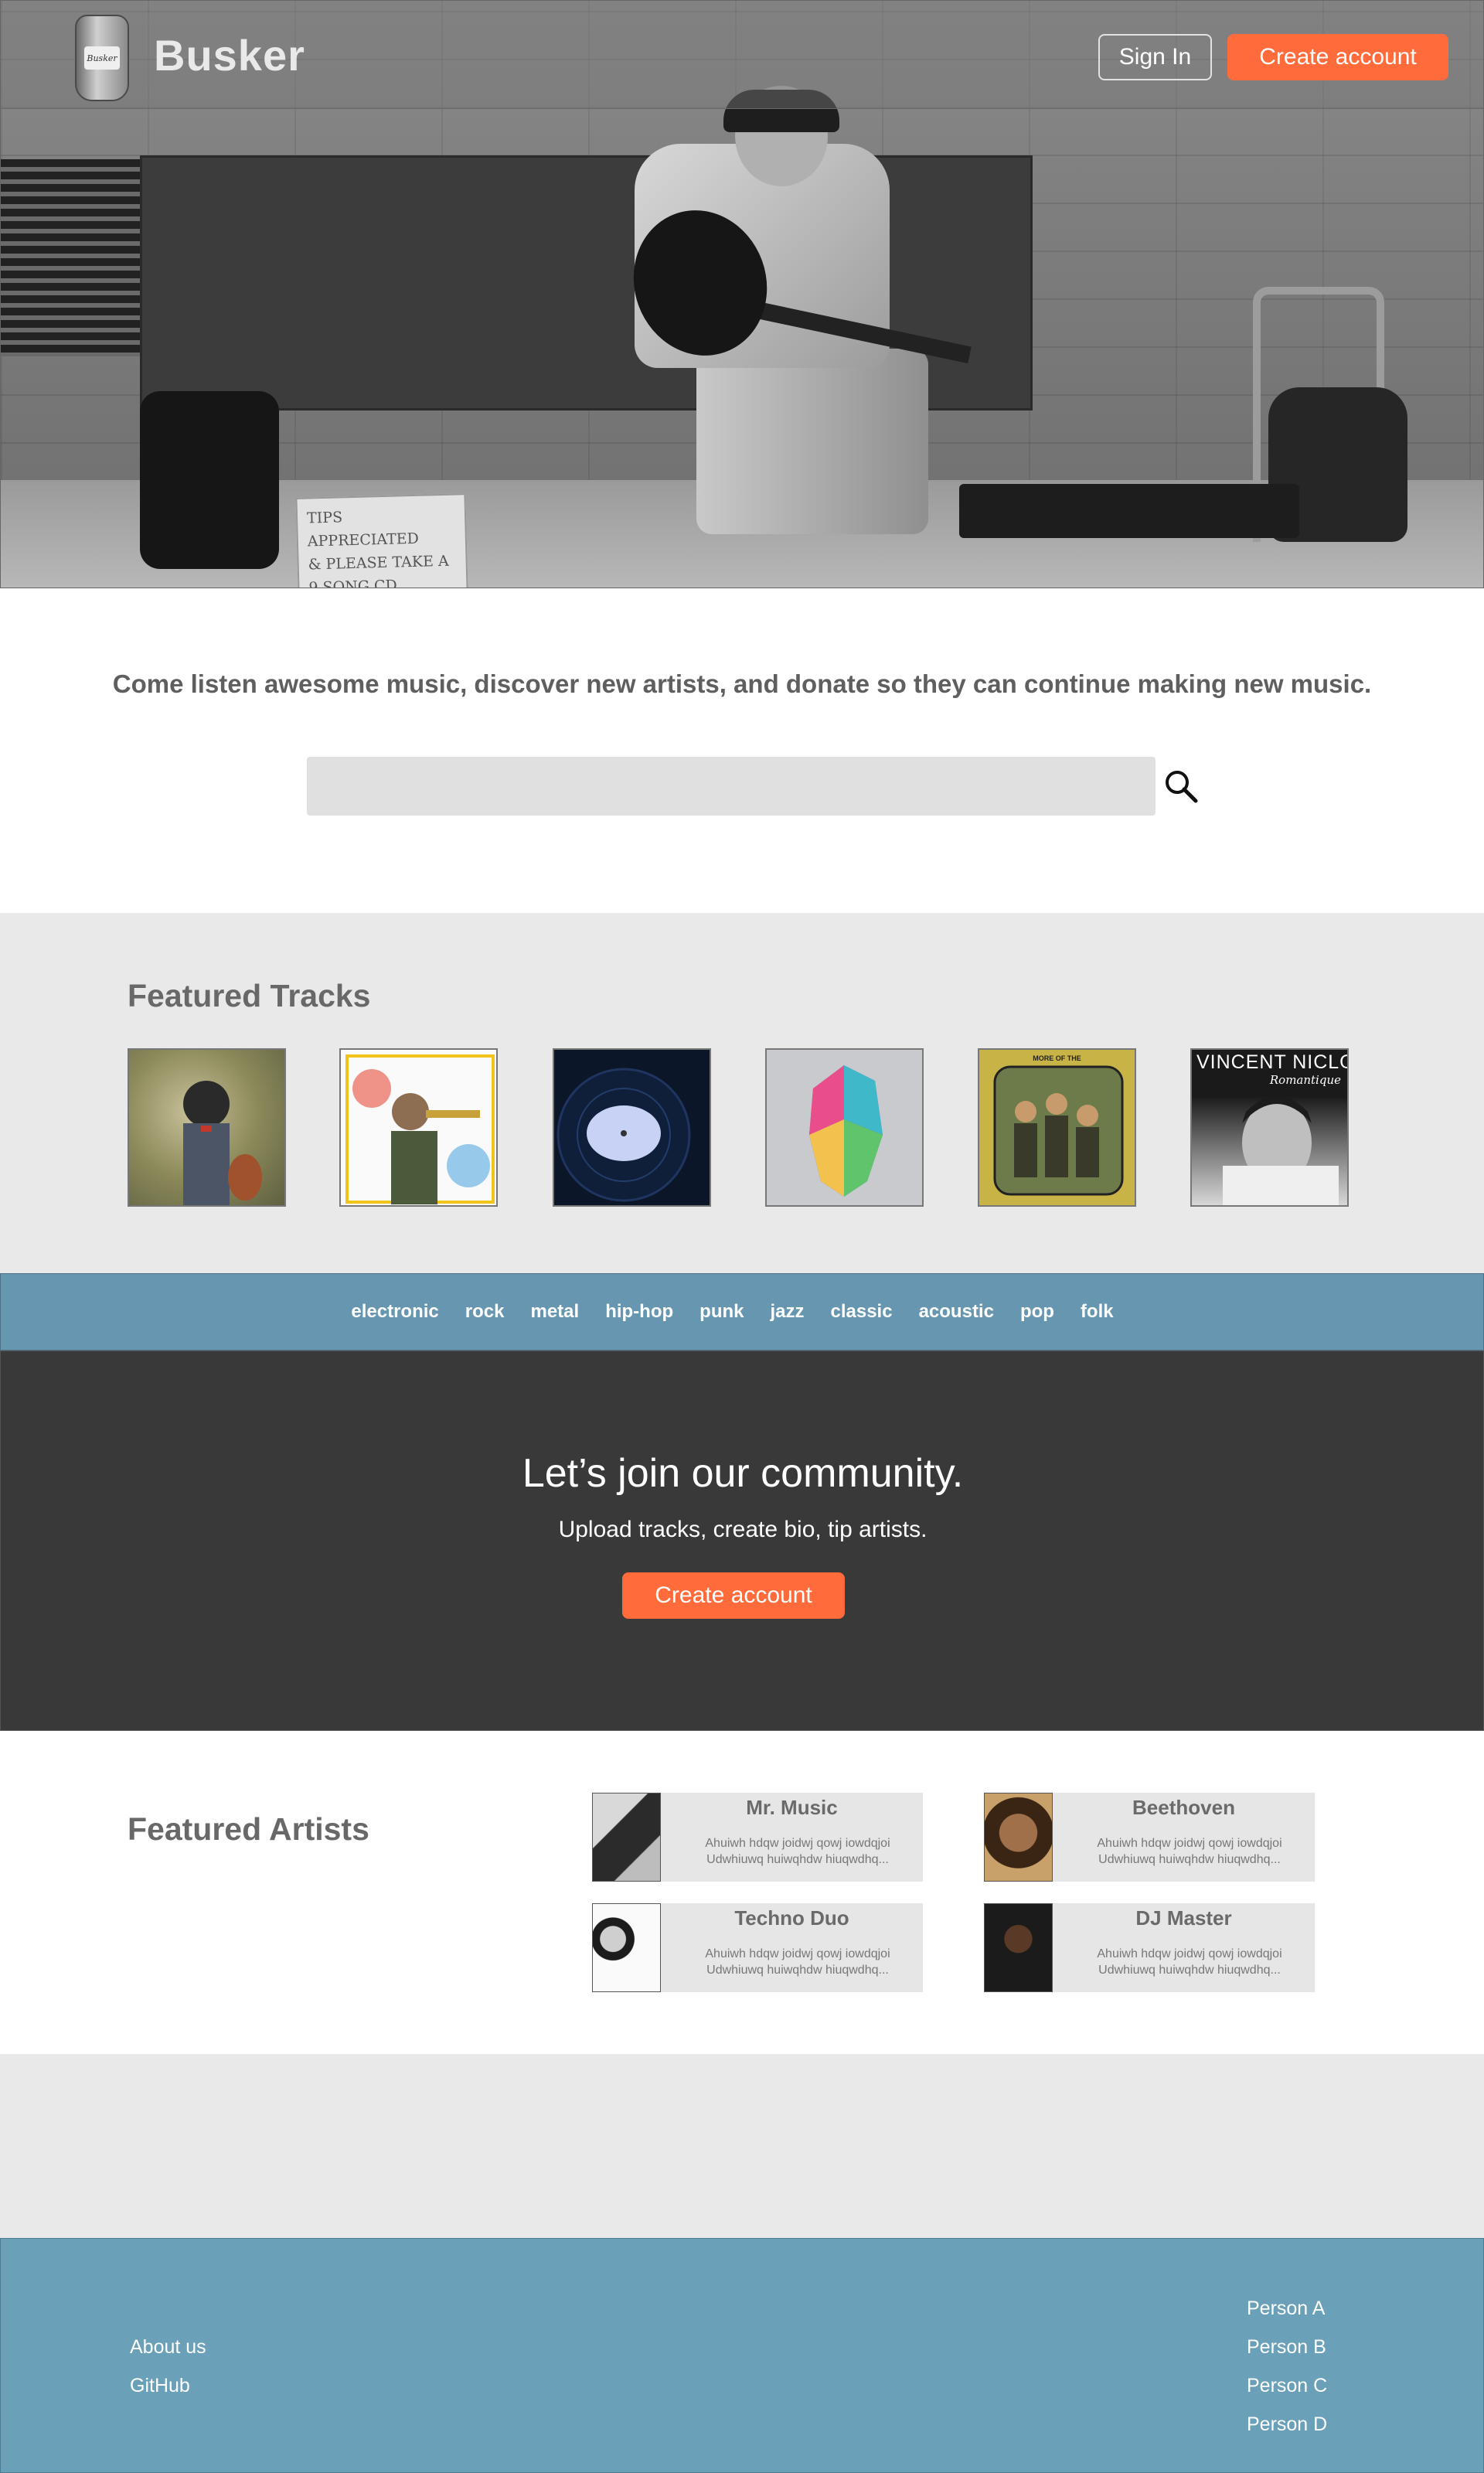 The width and height of the screenshot is (1484, 2473). I want to click on genre-link: acoustic, so click(956, 1312).